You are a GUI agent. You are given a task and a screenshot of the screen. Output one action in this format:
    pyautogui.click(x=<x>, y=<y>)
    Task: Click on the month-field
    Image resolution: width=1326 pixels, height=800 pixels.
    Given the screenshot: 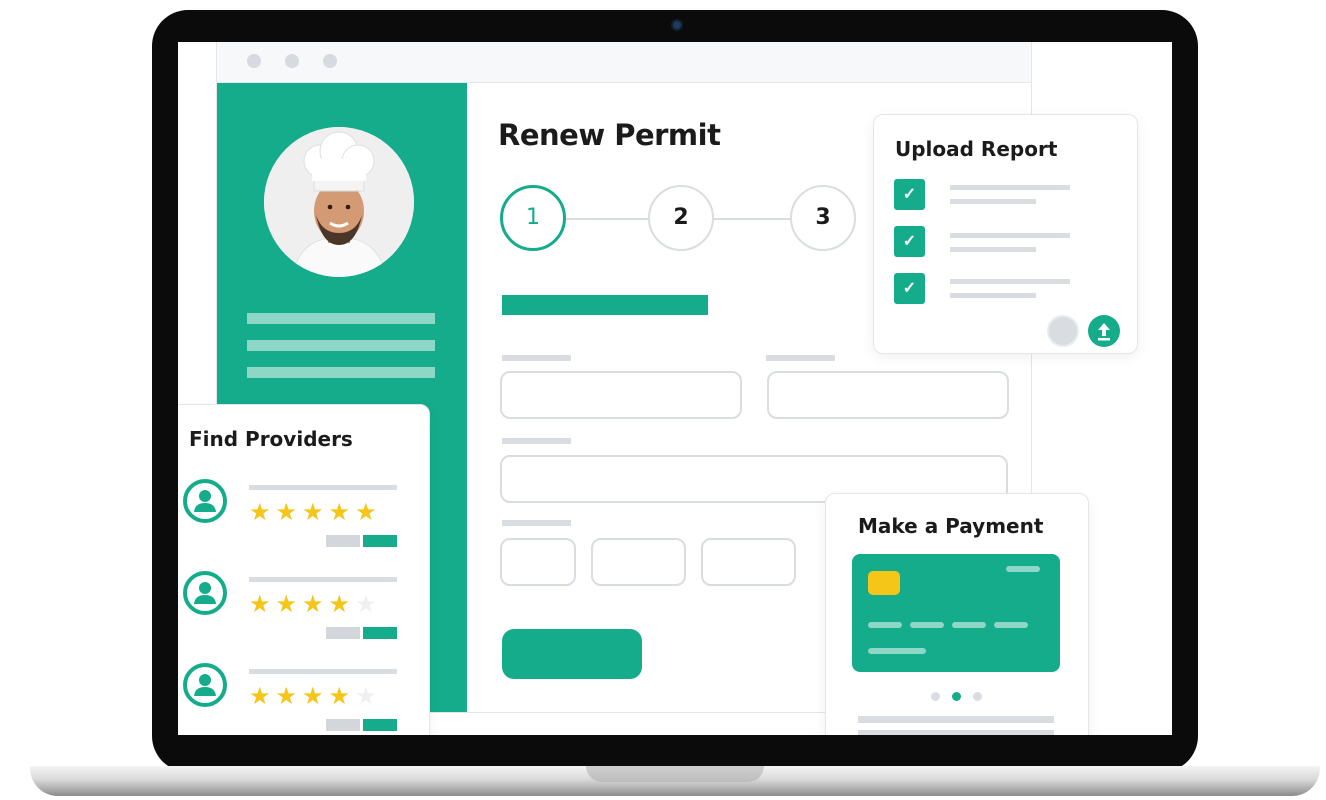 What is the action you would take?
    pyautogui.click(x=538, y=562)
    